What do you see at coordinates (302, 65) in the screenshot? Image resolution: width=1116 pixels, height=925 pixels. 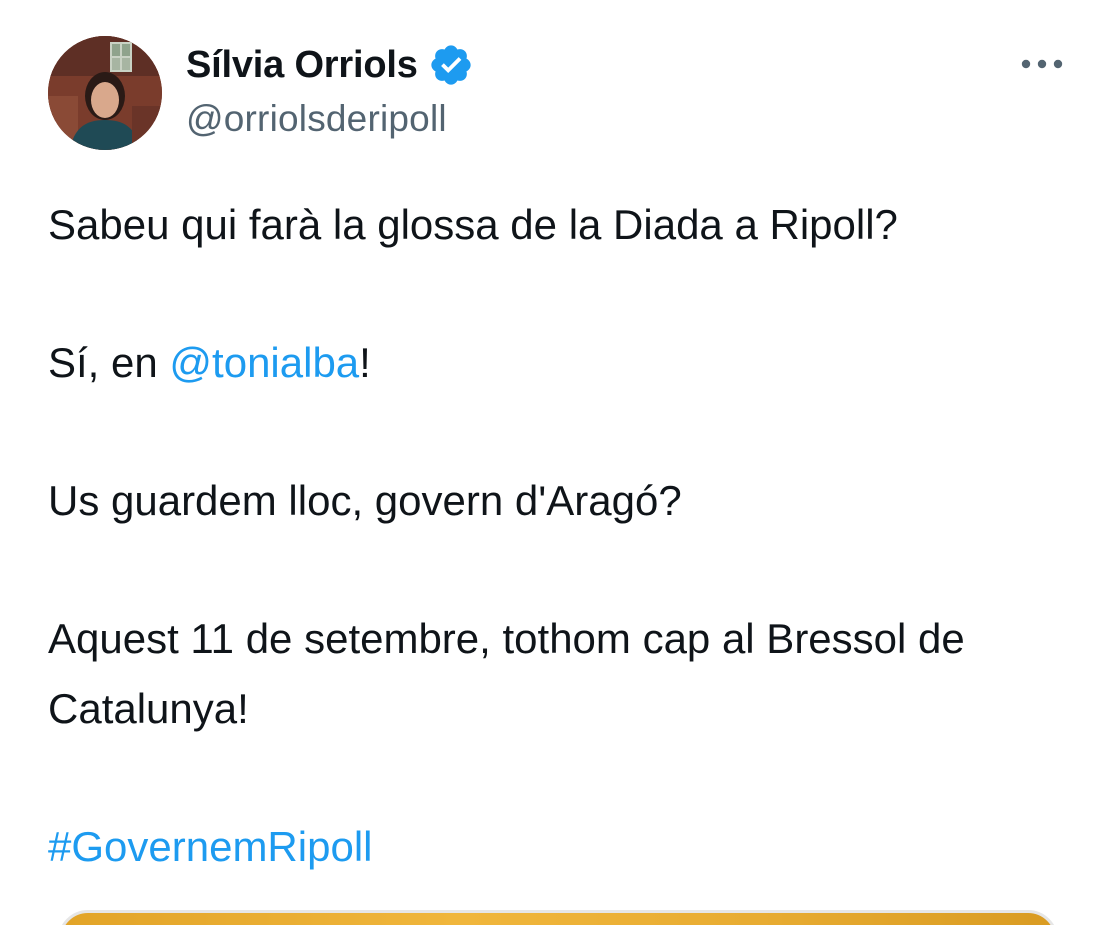 I see `author-name: Sílvia Orriols` at bounding box center [302, 65].